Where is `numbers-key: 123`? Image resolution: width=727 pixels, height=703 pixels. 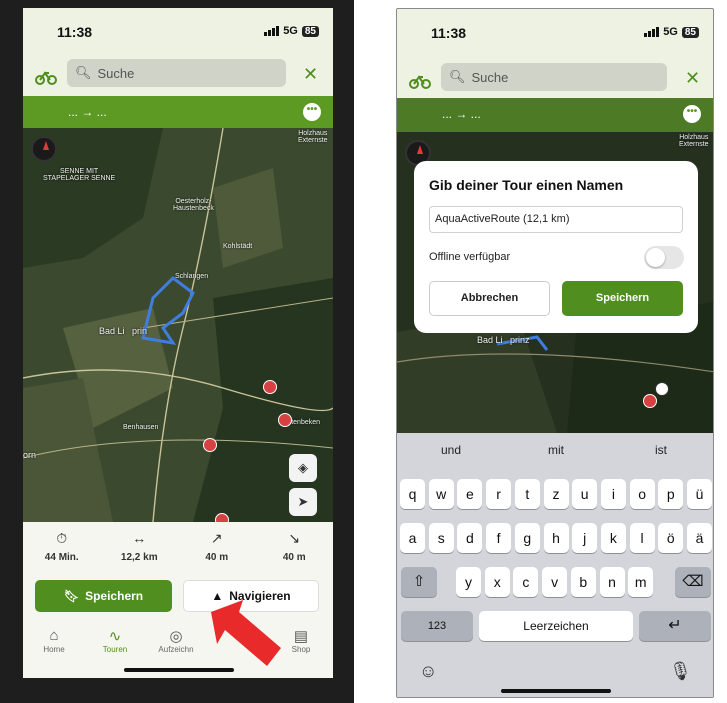
numbers-key: 123 is located at coordinates (437, 626).